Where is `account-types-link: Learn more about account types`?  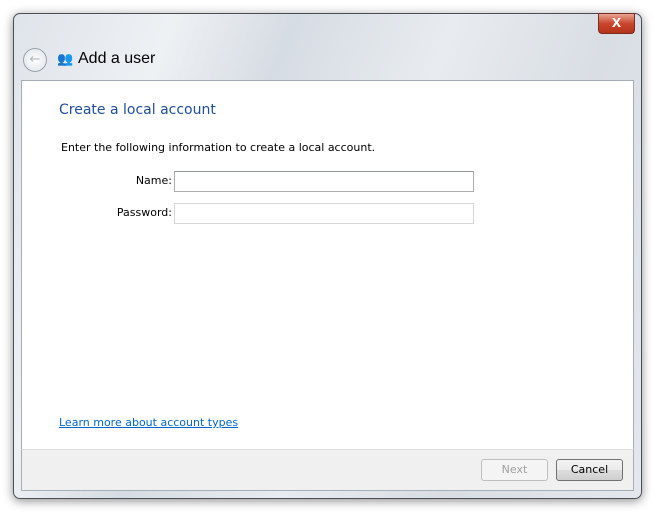 account-types-link: Learn more about account types is located at coordinates (148, 422).